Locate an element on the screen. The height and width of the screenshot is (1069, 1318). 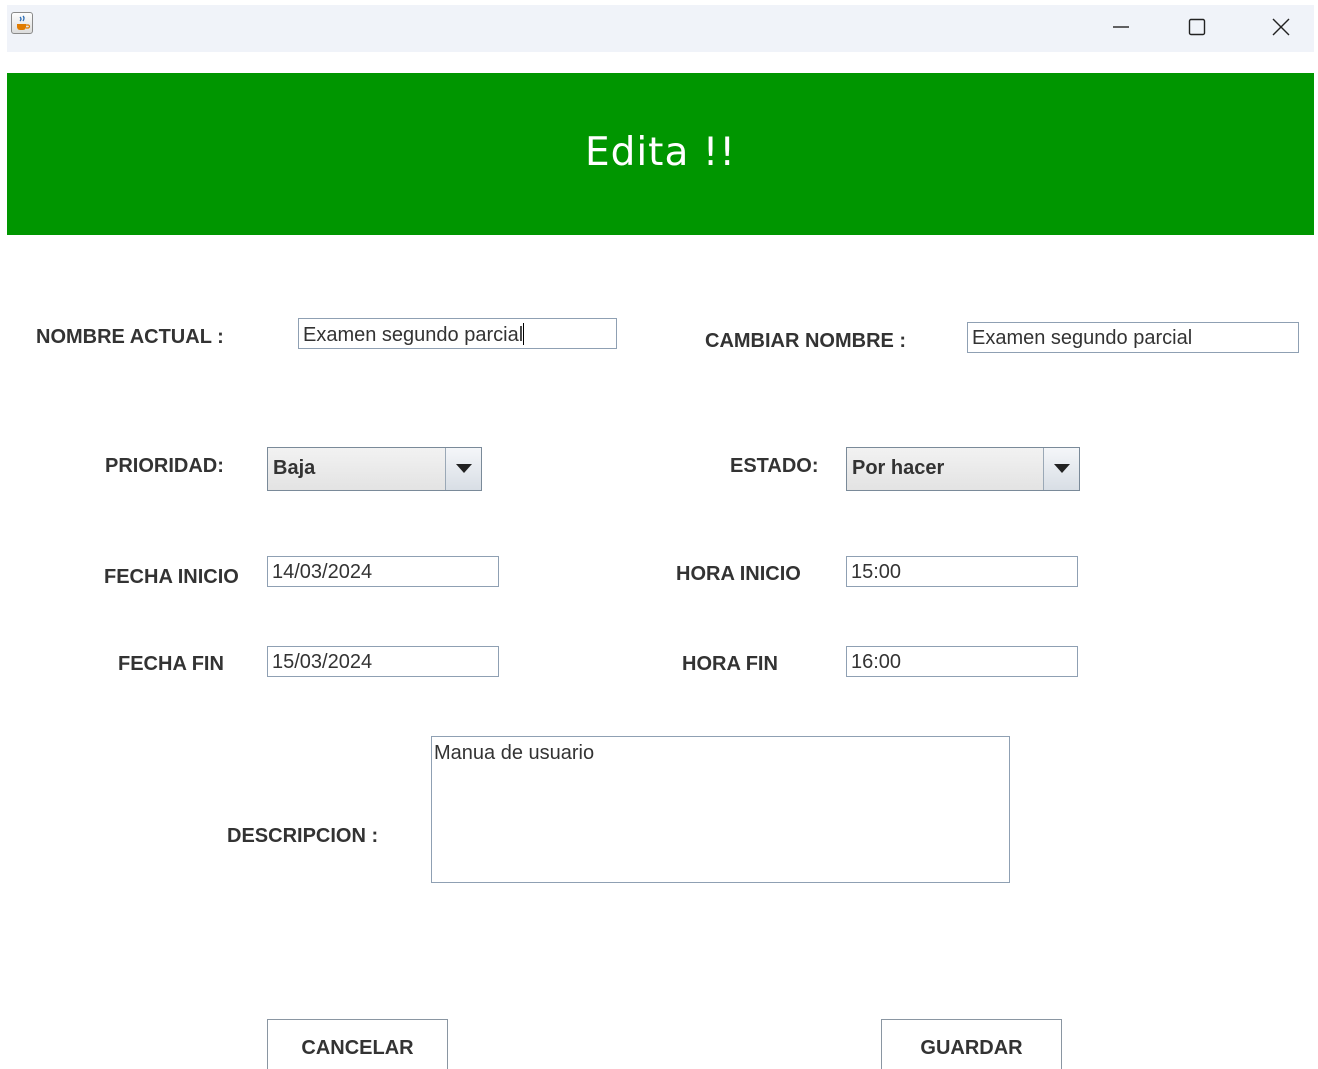
hora-inicio-label: HORA INICIO is located at coordinates (738, 574).